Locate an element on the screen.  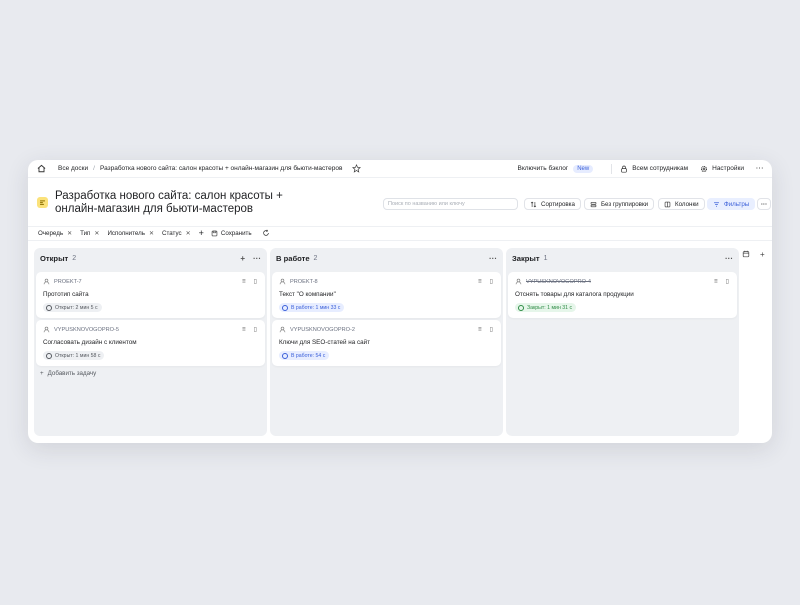
status-text: В работе: 54 с is located at coordinates (308, 355).